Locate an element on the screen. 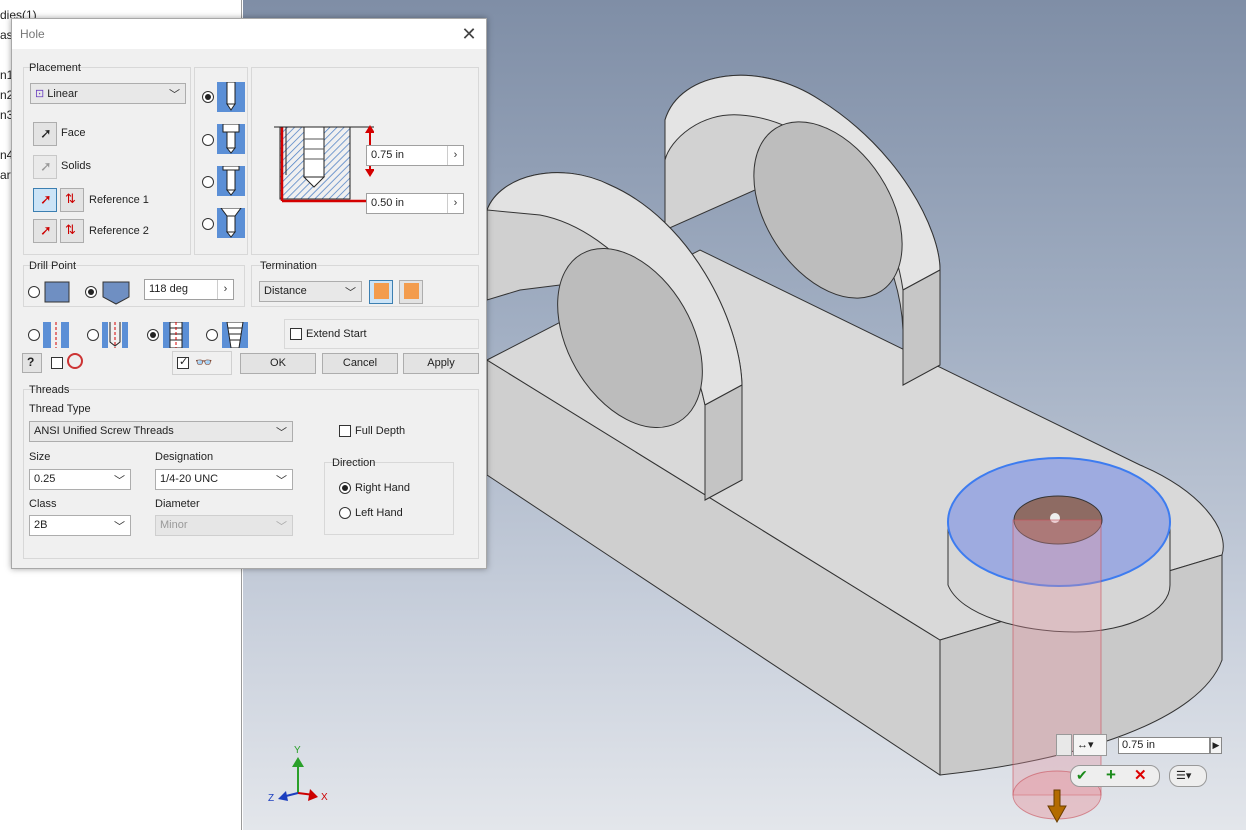 This screenshot has height=830, width=1246. size-label: Size is located at coordinates (40, 457).